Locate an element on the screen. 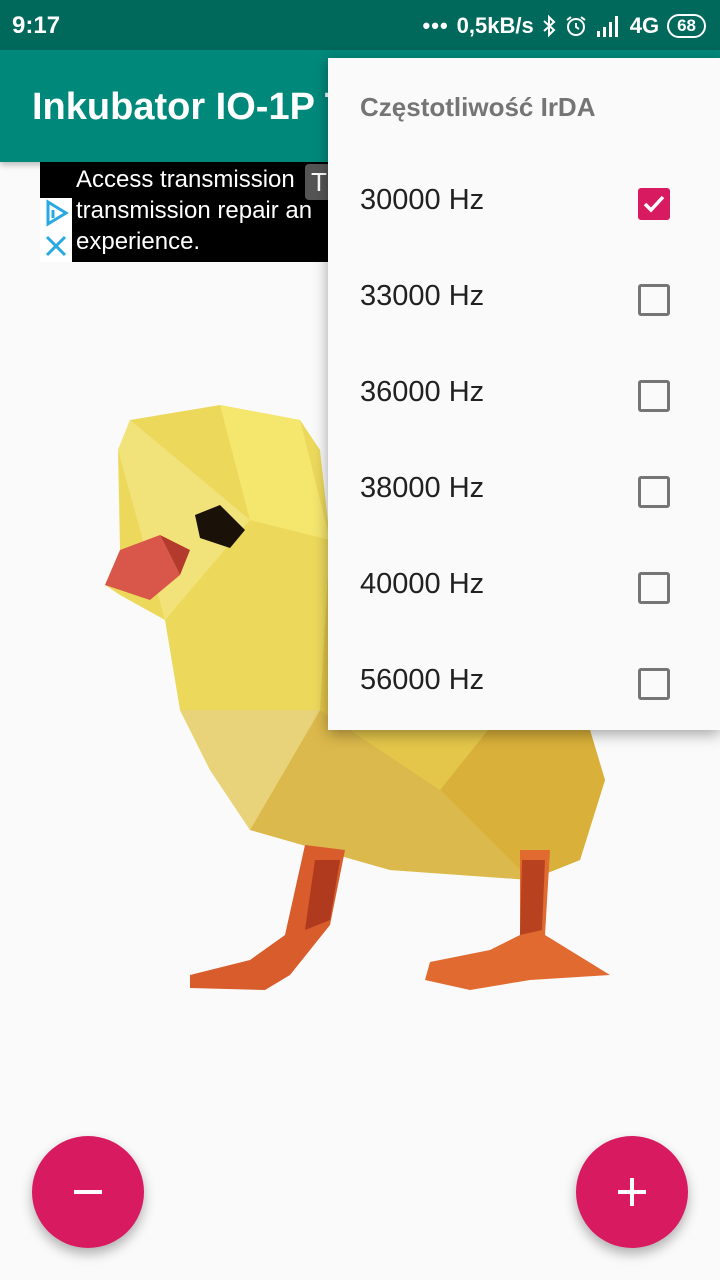 Image resolution: width=720 pixels, height=1280 pixels. status-icons: ••• 0,5kB/s 4G 68 is located at coordinates (564, 26).